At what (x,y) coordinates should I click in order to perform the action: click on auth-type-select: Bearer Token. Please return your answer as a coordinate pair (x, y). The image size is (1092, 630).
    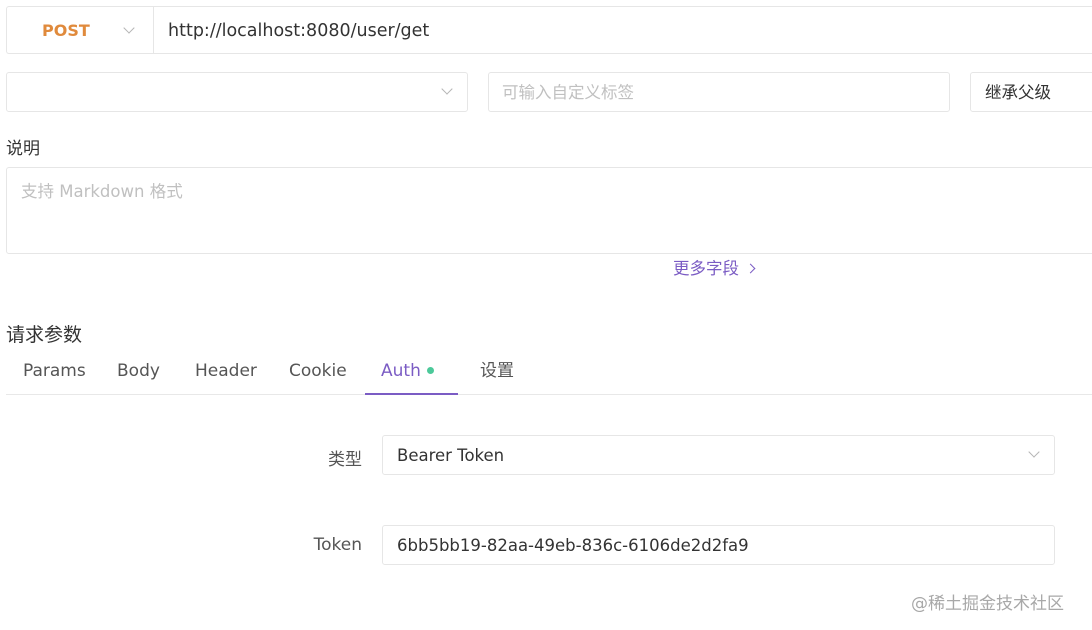
    Looking at the image, I should click on (718, 455).